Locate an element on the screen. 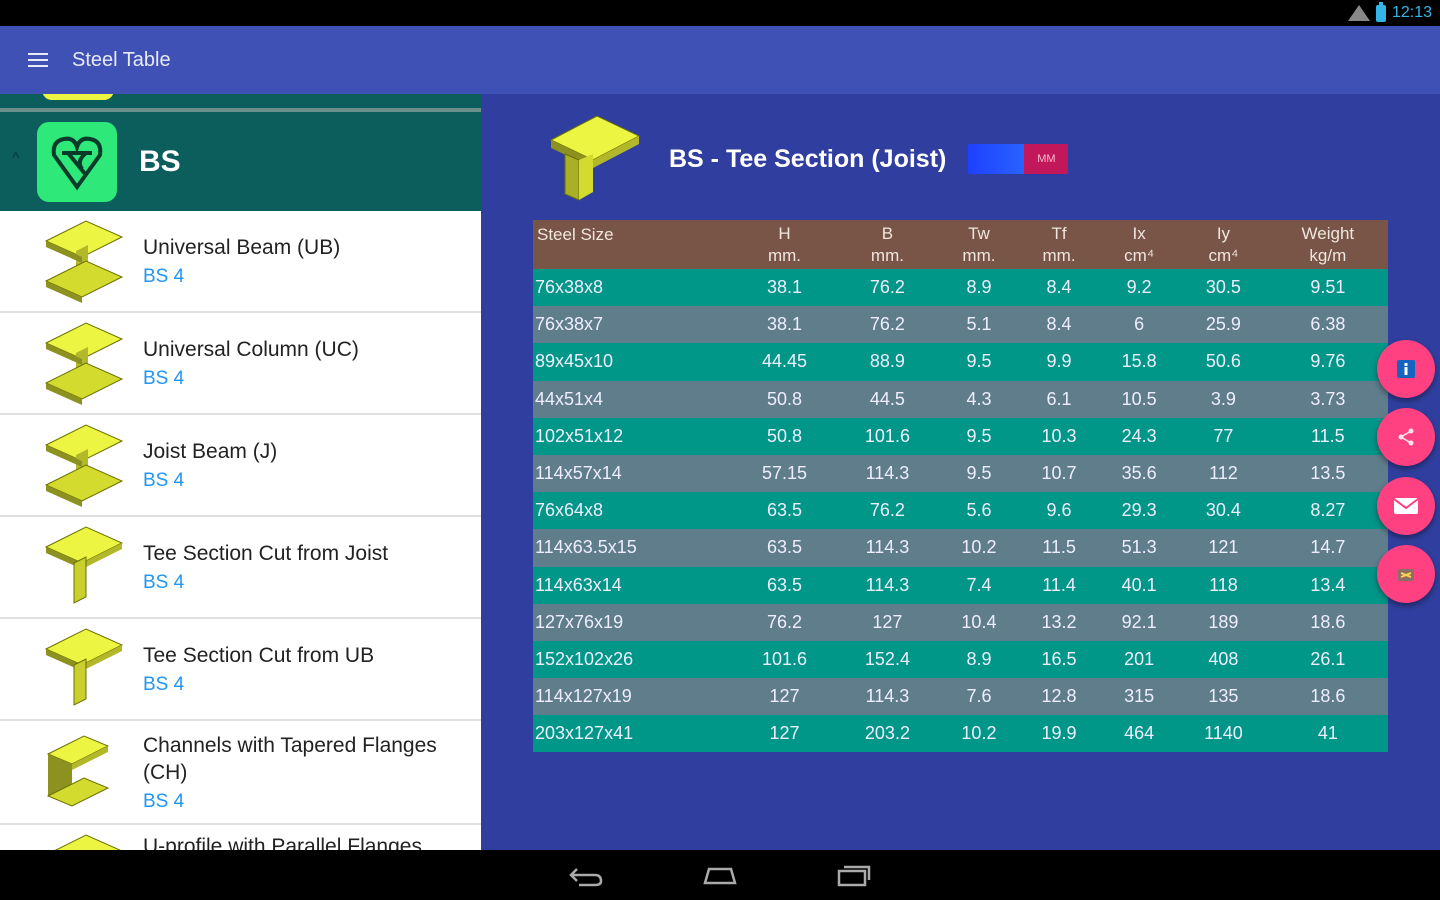 Image resolution: width=1440 pixels, height=900 pixels. recents-button is located at coordinates (854, 875).